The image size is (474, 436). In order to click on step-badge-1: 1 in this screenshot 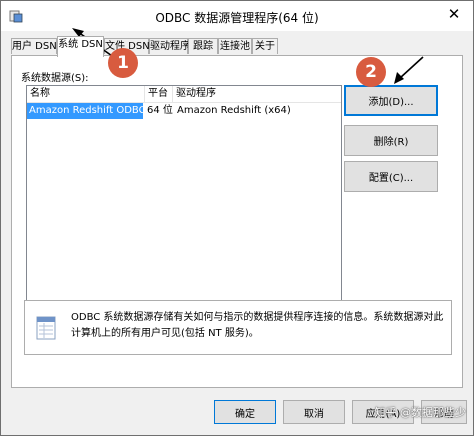, I will do `click(123, 63)`.